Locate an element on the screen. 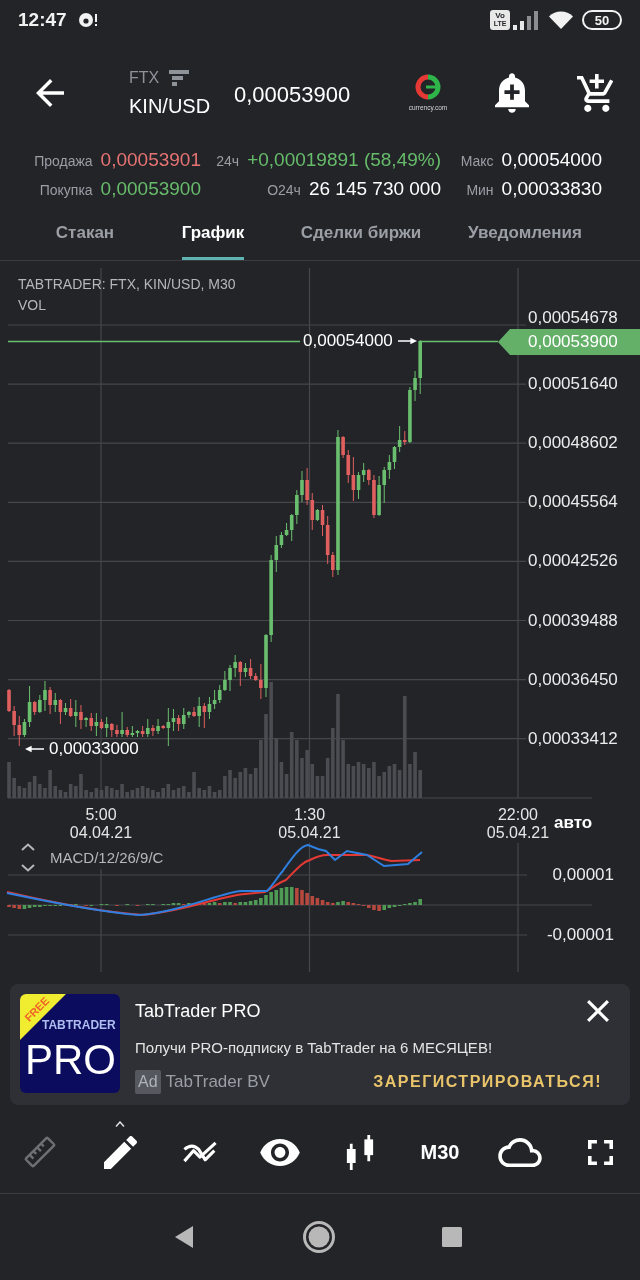  price-axis-label: 0,00045564 is located at coordinates (573, 502).